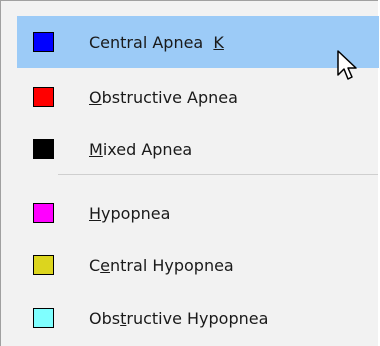 This screenshot has height=346, width=380. Describe the element at coordinates (163, 97) in the screenshot. I see `menu-item-label: Obstructive Apnea` at that location.